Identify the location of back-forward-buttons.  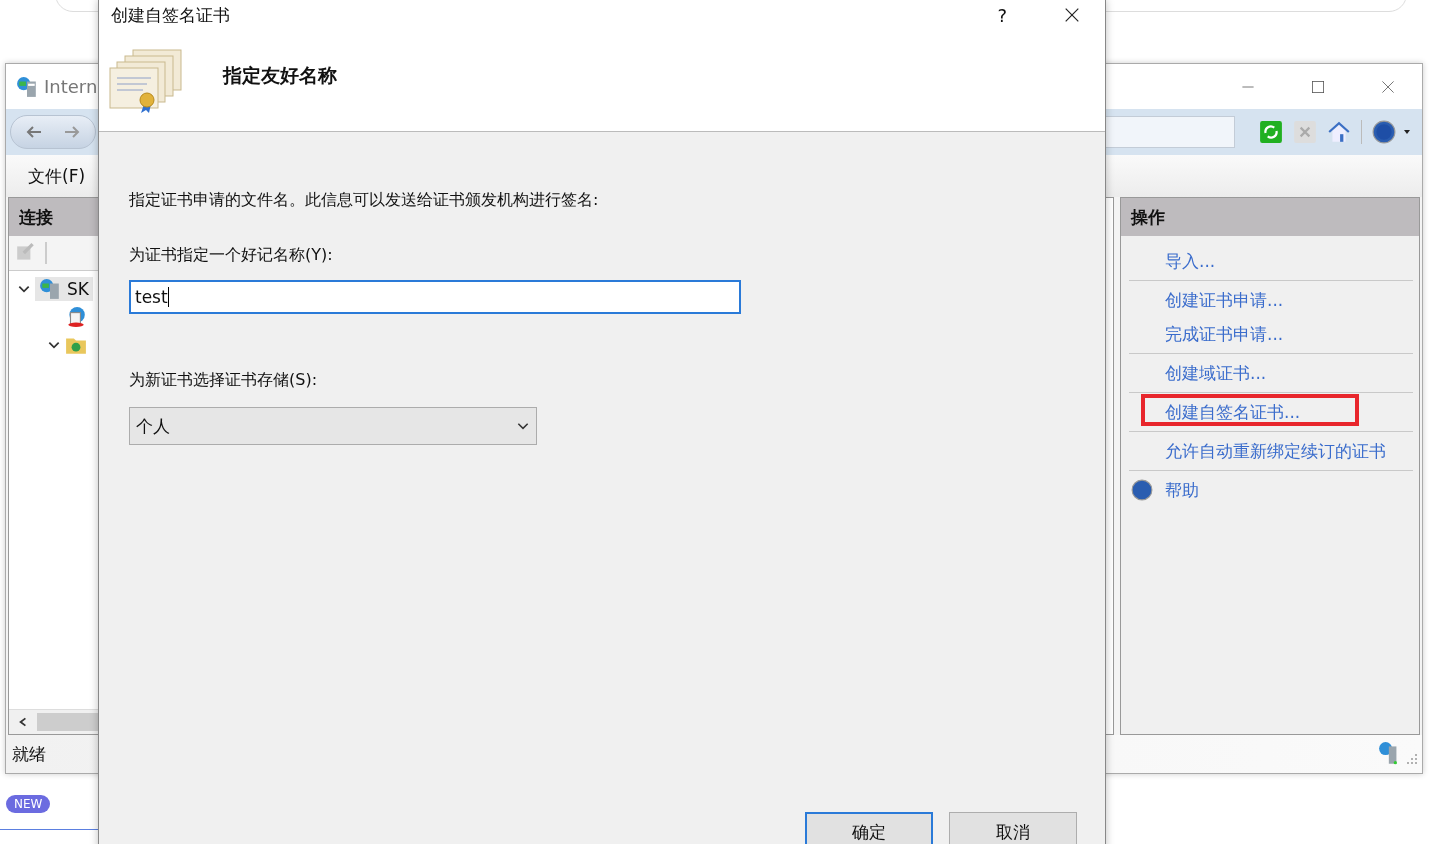
(53, 132).